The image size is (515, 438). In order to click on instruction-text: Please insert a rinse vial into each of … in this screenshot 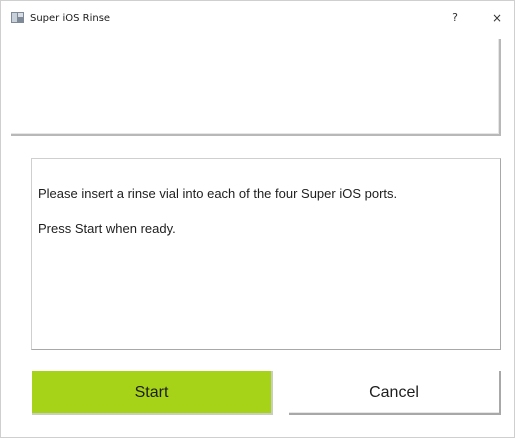, I will do `click(218, 193)`.